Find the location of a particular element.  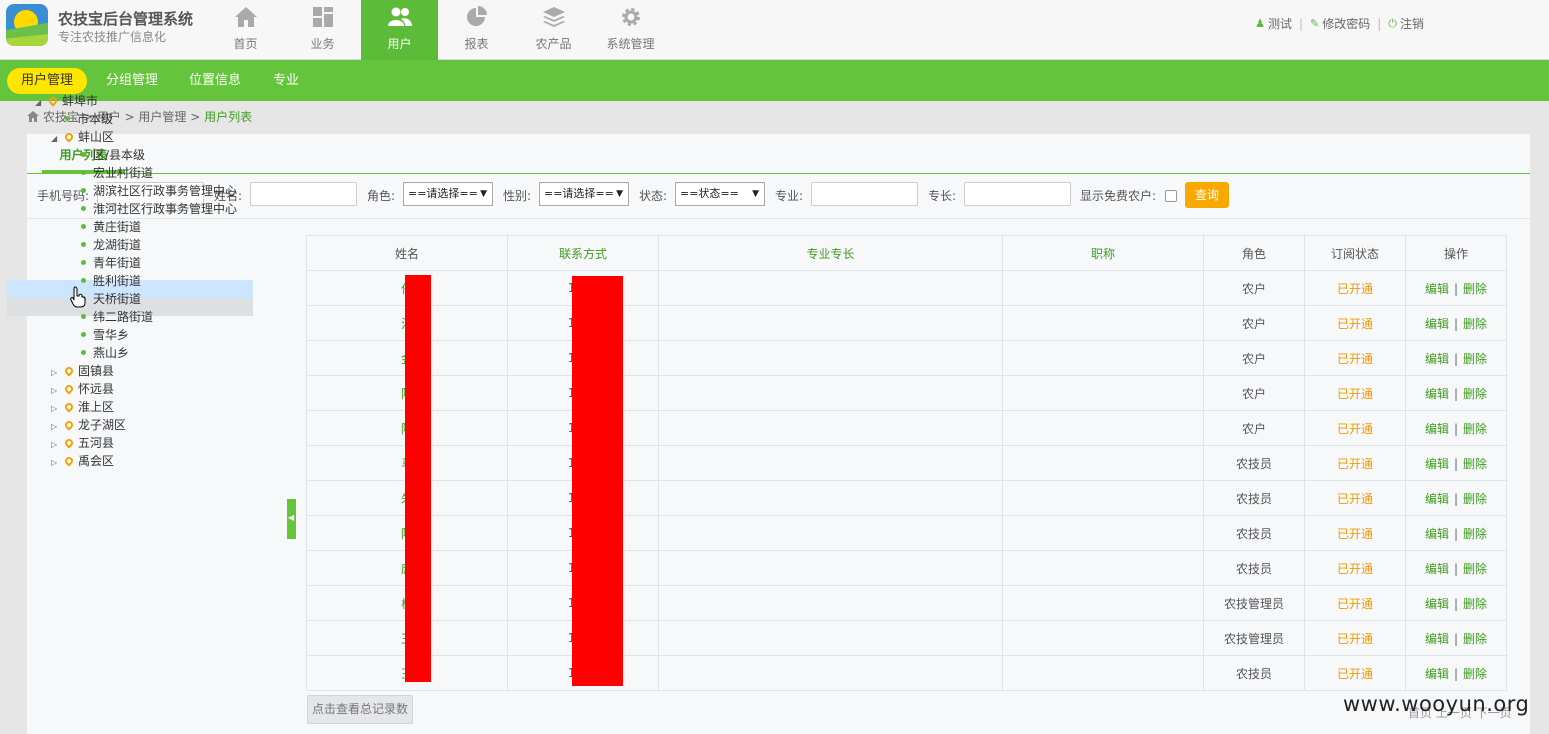

current-user-link: ♟ 测试 is located at coordinates (1273, 23).